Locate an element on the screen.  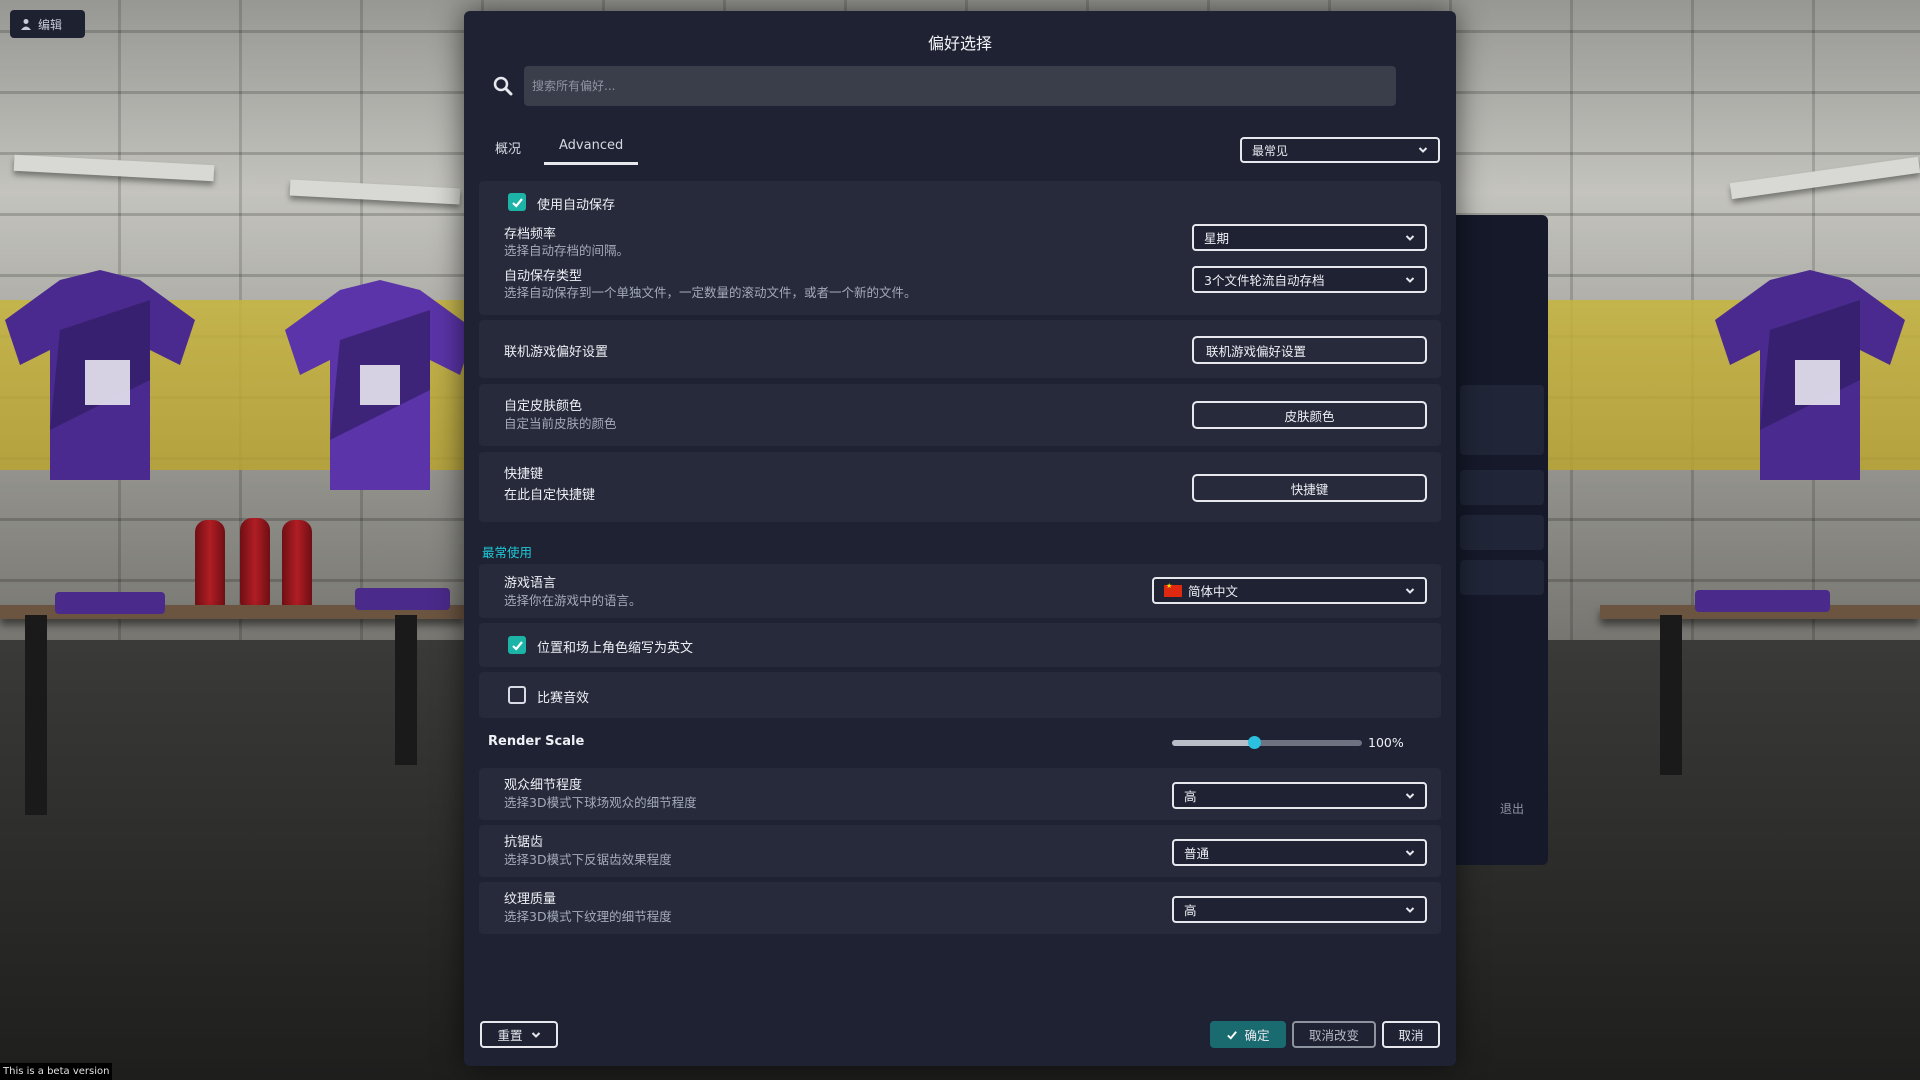
antialiasing-label: 抗锯齿 is located at coordinates (524, 842).